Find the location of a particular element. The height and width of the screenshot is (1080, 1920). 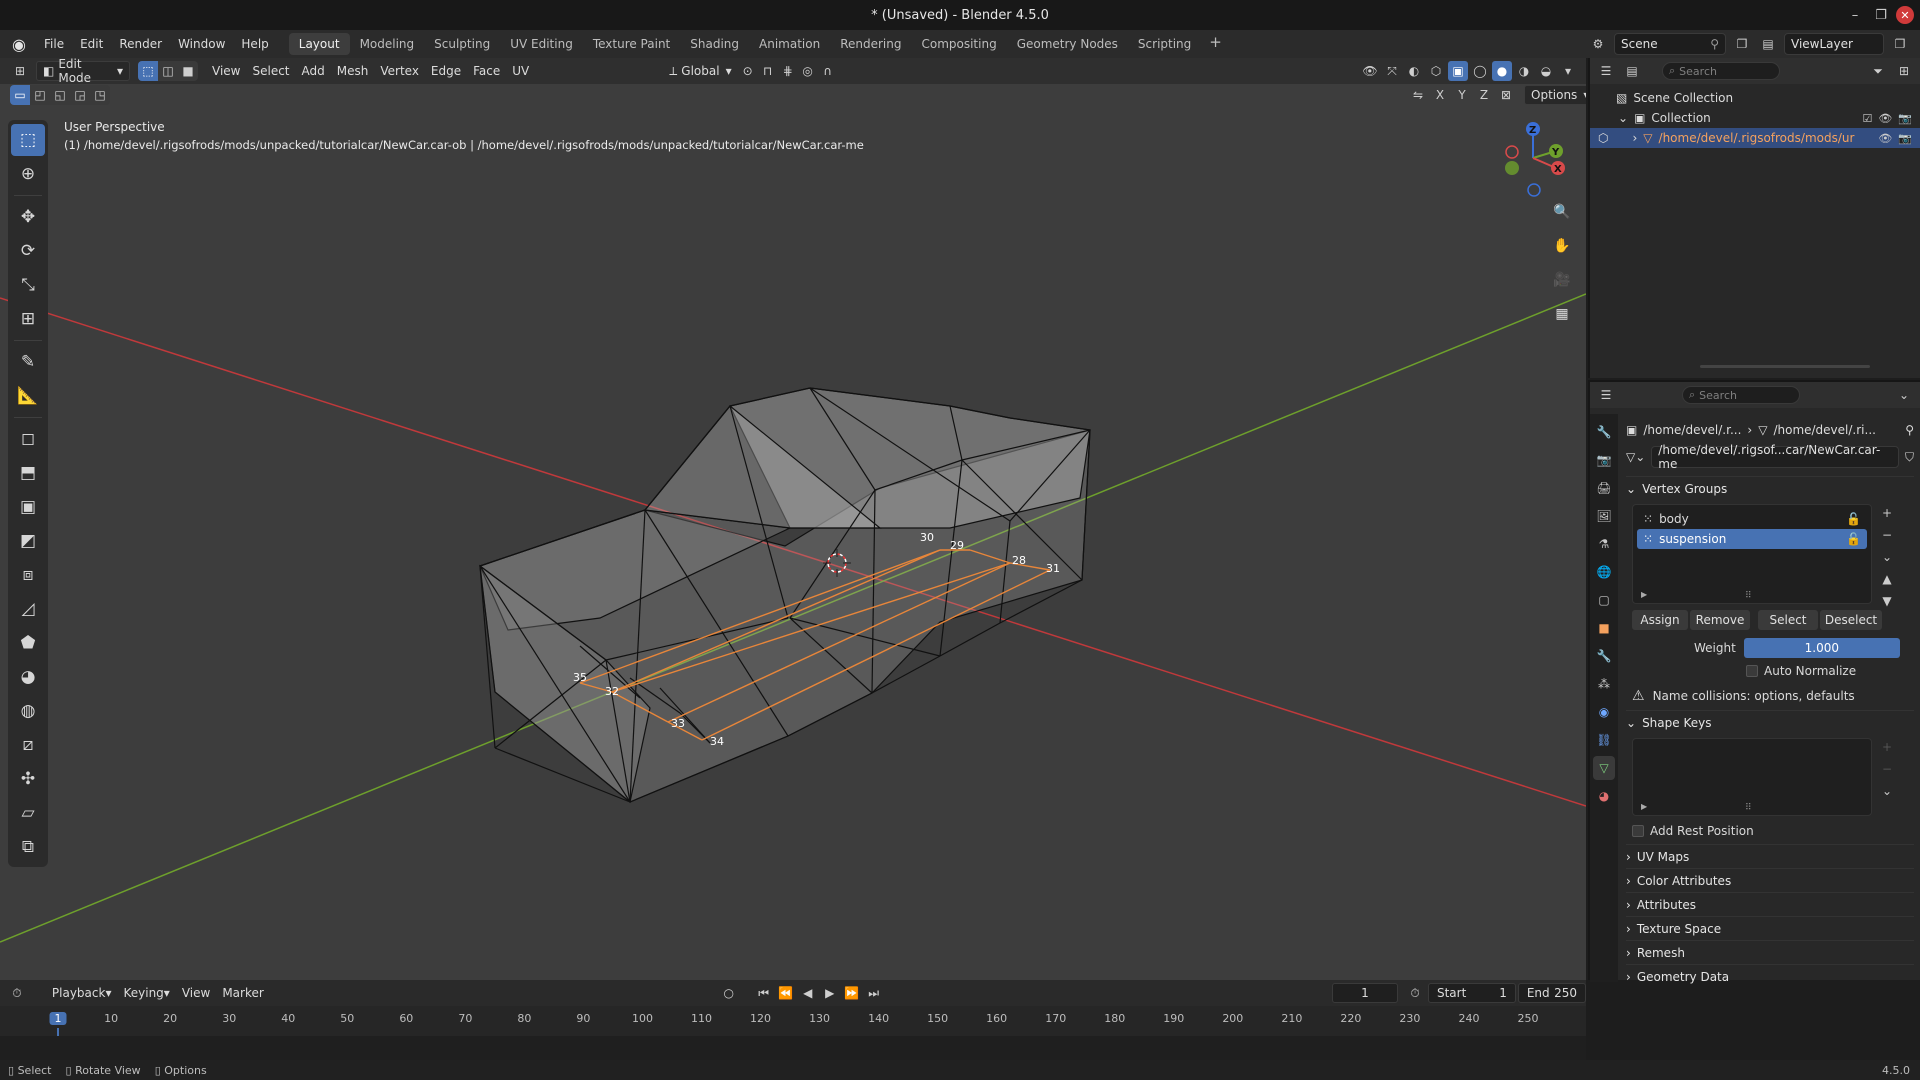

tab-modeling: Modeling is located at coordinates (387, 44).